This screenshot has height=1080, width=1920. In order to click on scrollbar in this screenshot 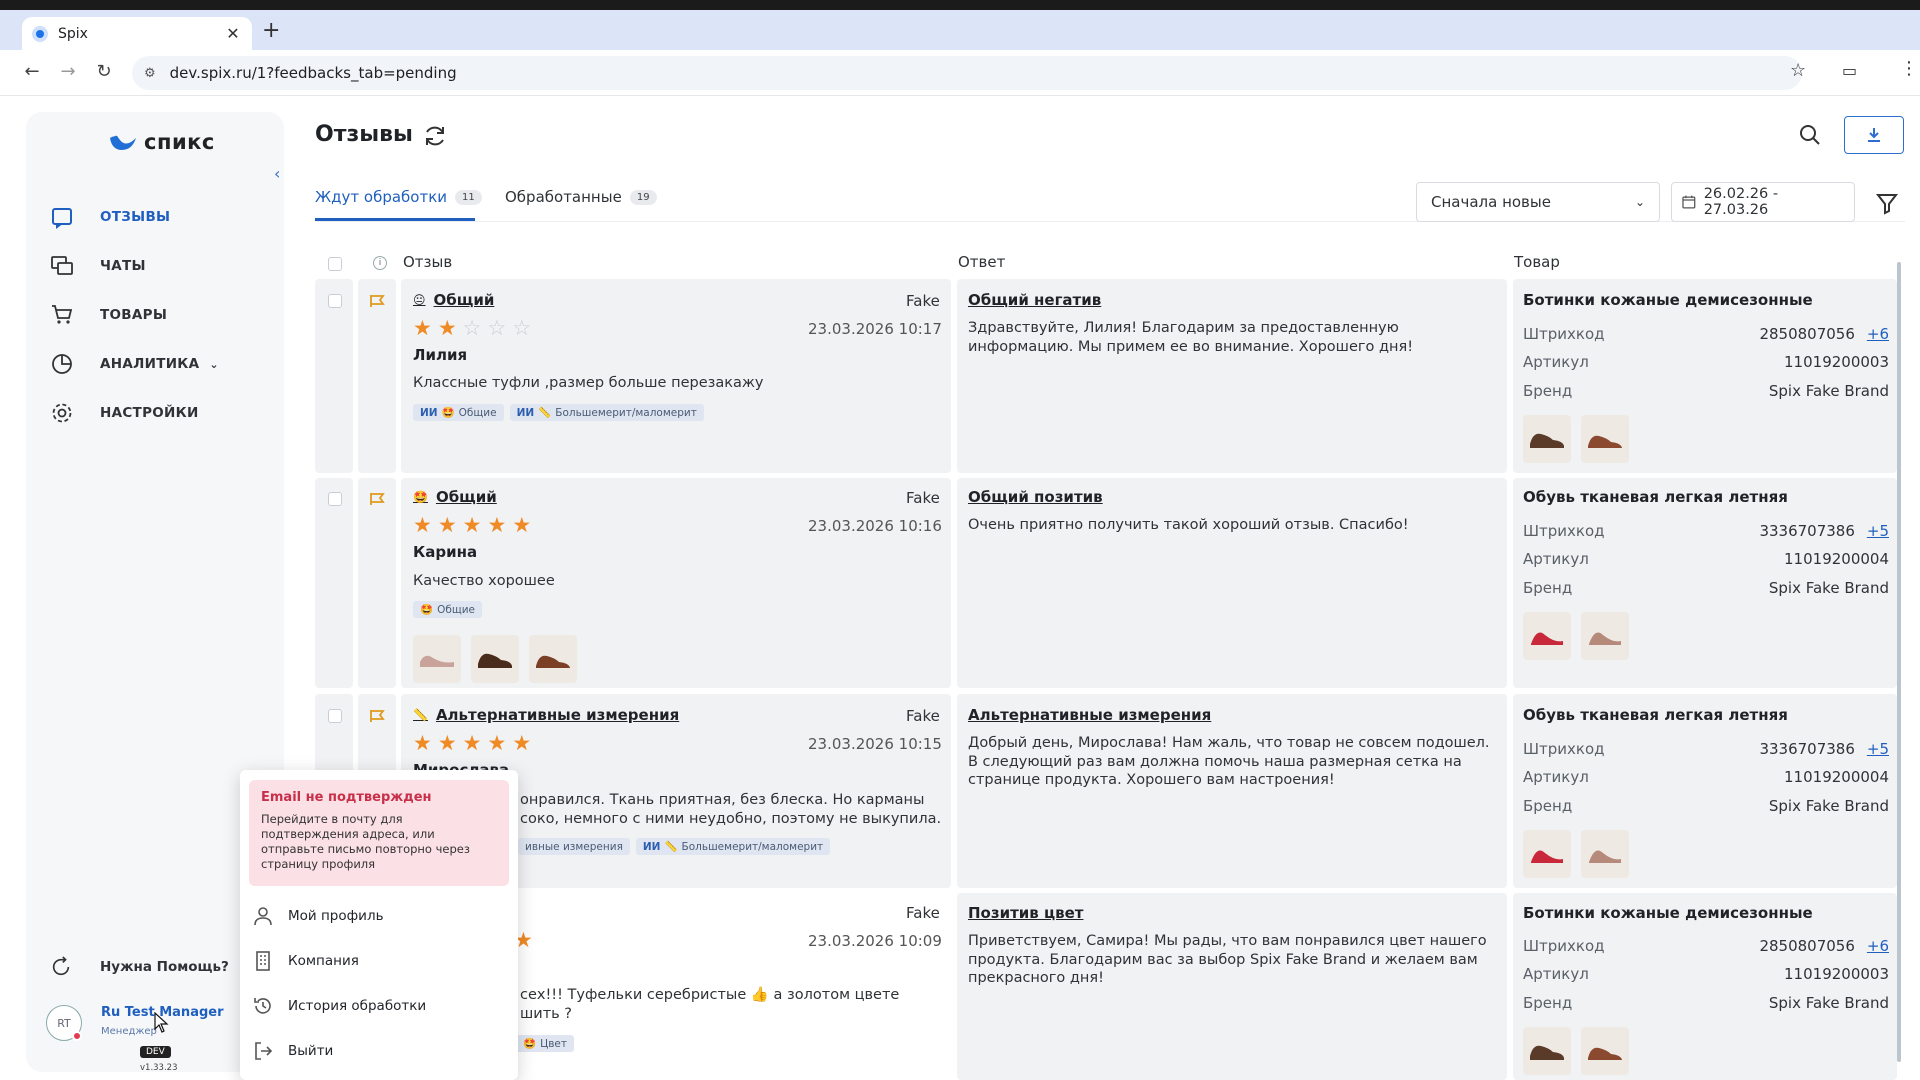, I will do `click(1899, 662)`.